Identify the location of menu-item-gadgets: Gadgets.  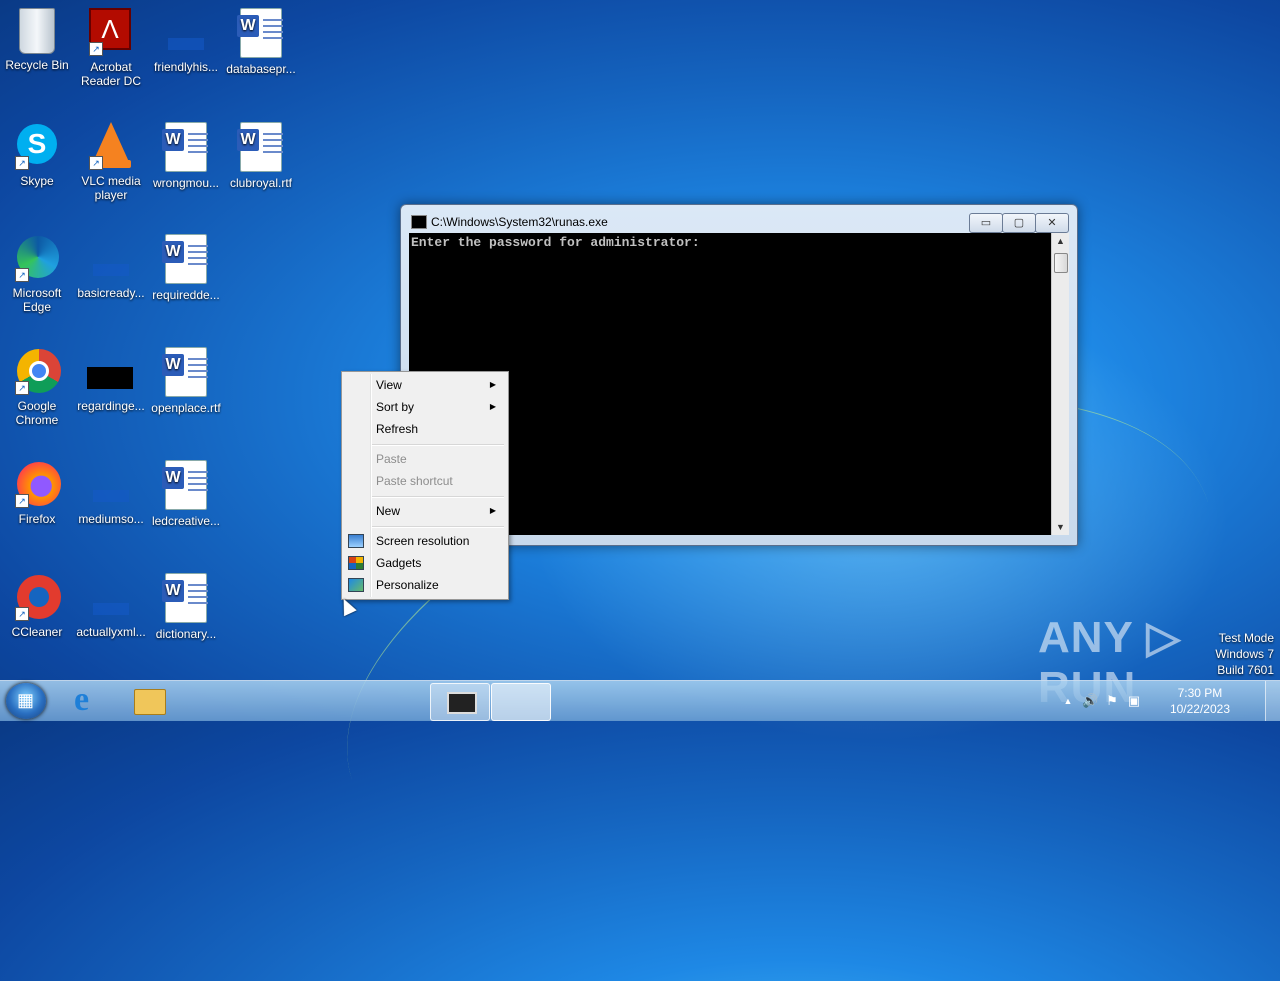
(425, 563).